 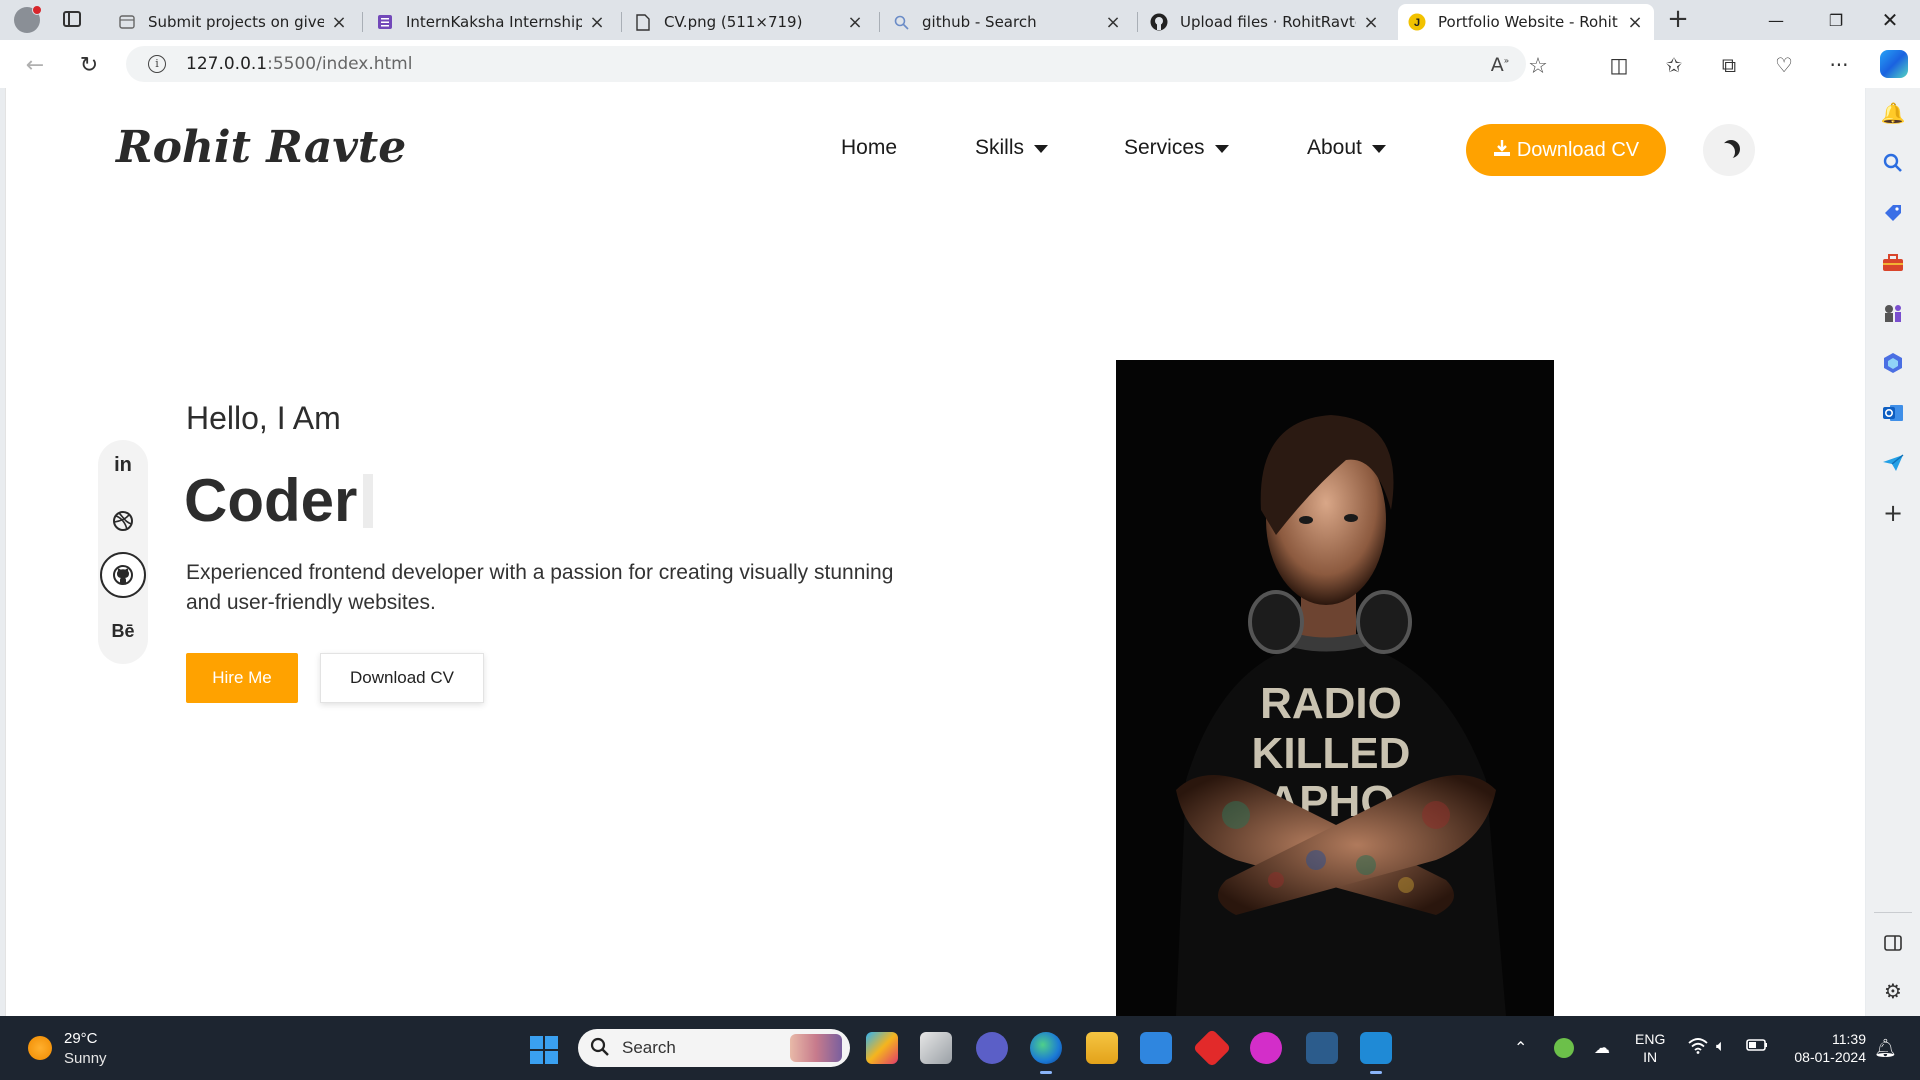 I want to click on minimize-button: —, so click(x=1776, y=20).